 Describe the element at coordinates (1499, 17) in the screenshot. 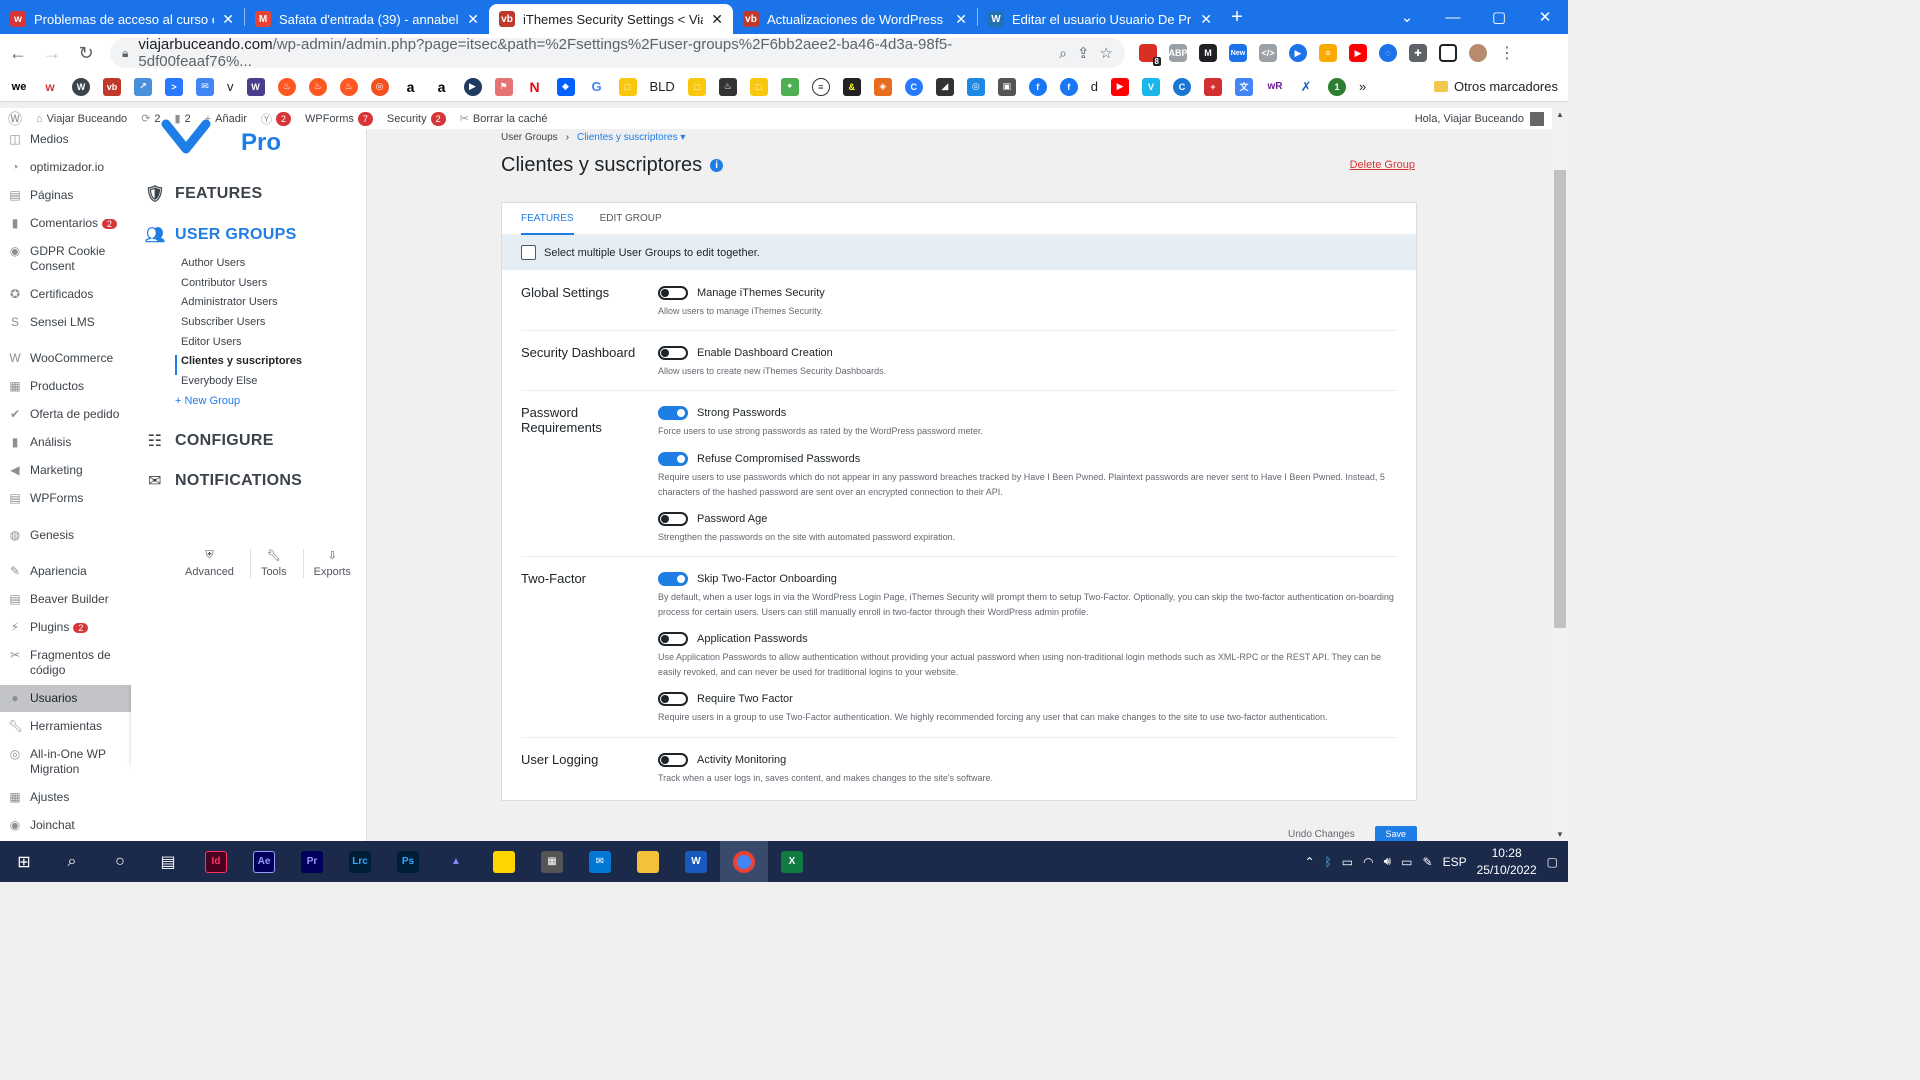

I see `maximize-icon: ▢` at that location.